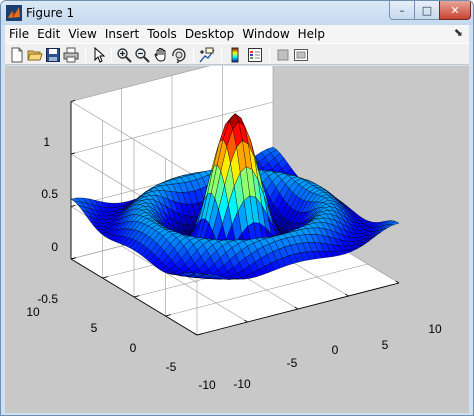 This screenshot has width=474, height=416. I want to click on dock-arrow-icon: ⬊, so click(458, 32).